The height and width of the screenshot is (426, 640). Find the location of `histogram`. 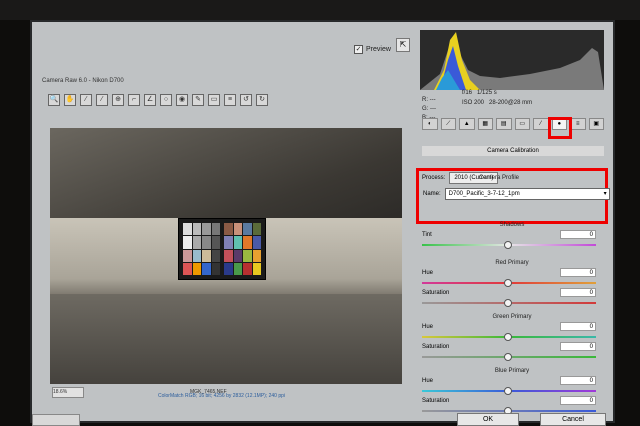

histogram is located at coordinates (512, 60).